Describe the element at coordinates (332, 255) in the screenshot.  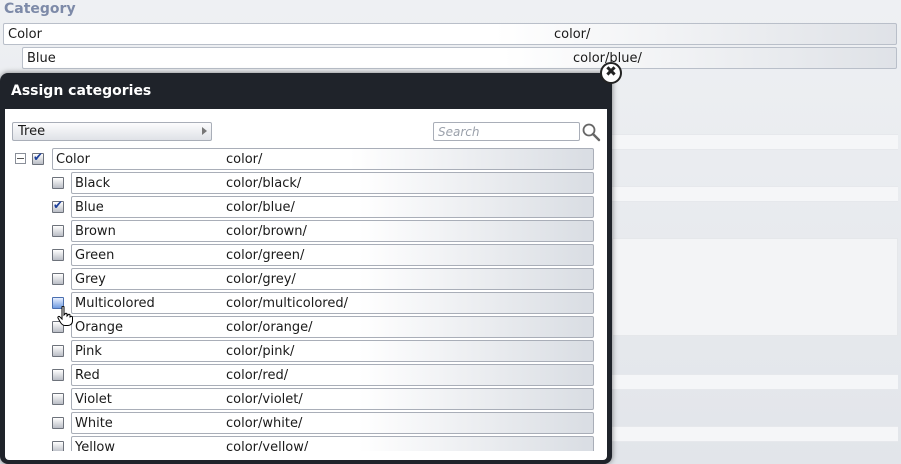
I see `tree-item: Green color/green/` at that location.